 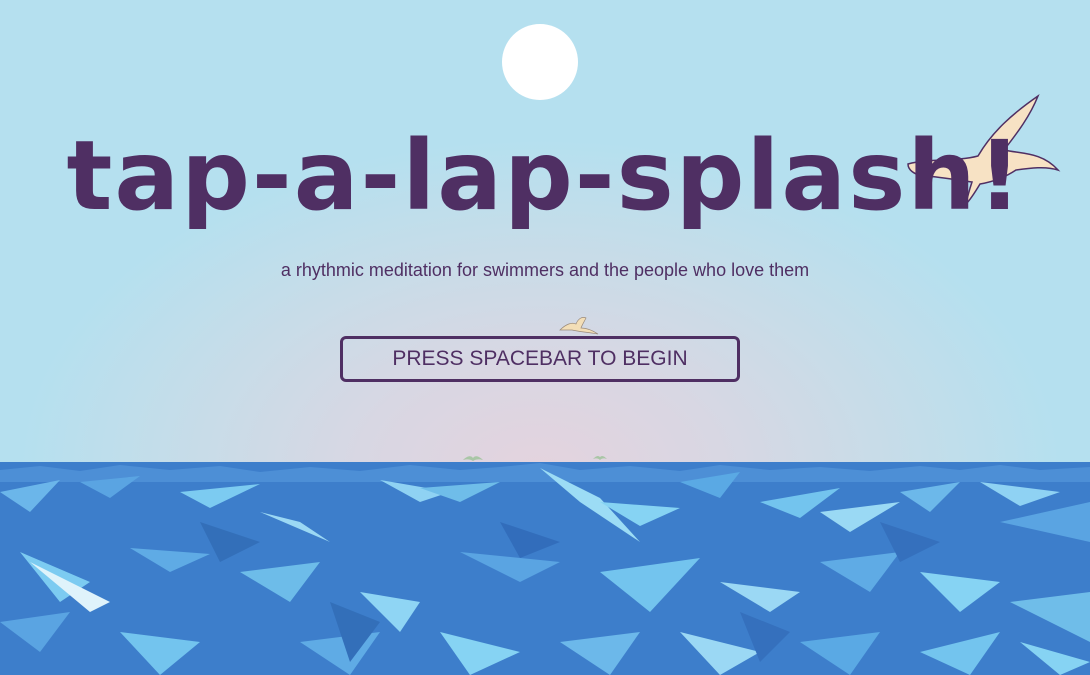 I want to click on game-title: tap-a-lap-splash!, so click(x=545, y=176).